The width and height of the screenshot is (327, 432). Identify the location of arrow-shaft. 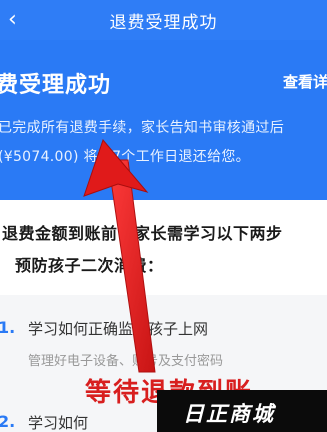
(131, 266).